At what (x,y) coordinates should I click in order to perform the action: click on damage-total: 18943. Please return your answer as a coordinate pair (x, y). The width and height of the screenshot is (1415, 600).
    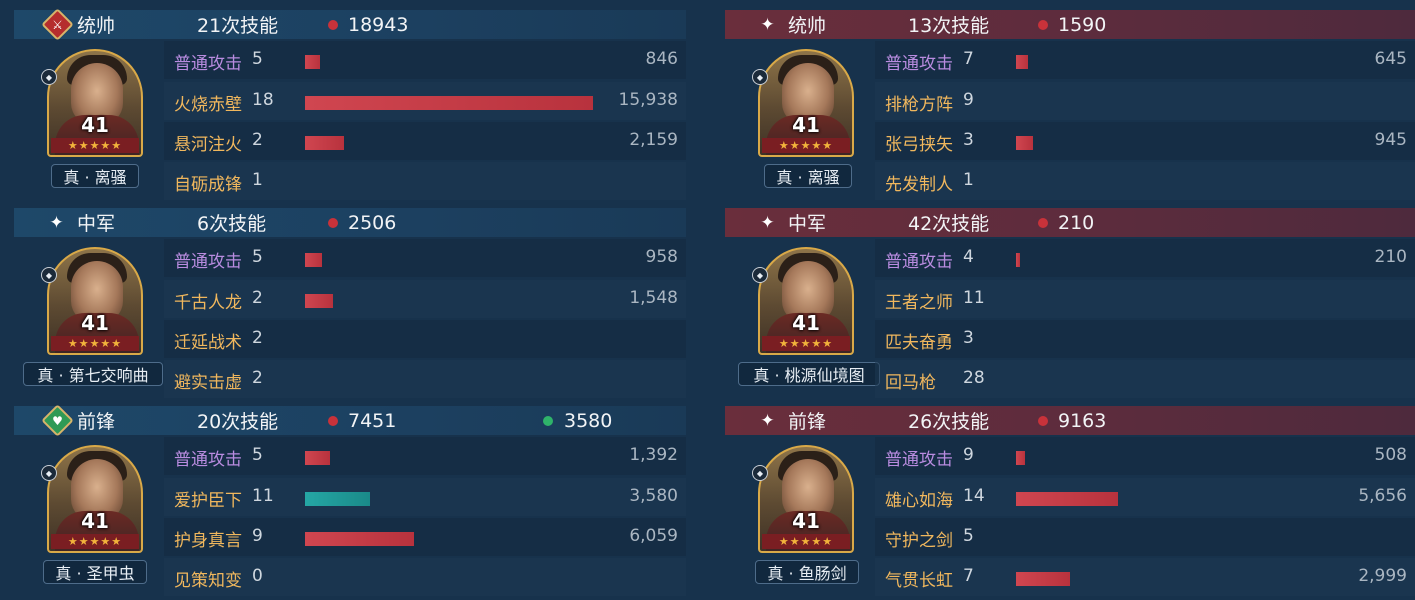
    Looking at the image, I should click on (378, 24).